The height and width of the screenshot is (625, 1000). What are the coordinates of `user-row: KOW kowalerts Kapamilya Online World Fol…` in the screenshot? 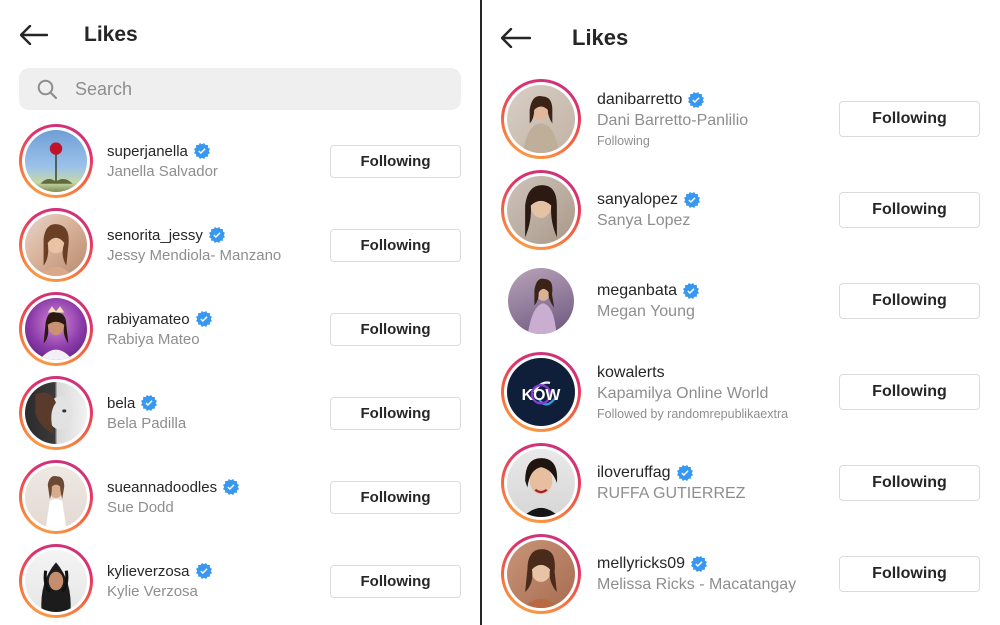 It's located at (644, 392).